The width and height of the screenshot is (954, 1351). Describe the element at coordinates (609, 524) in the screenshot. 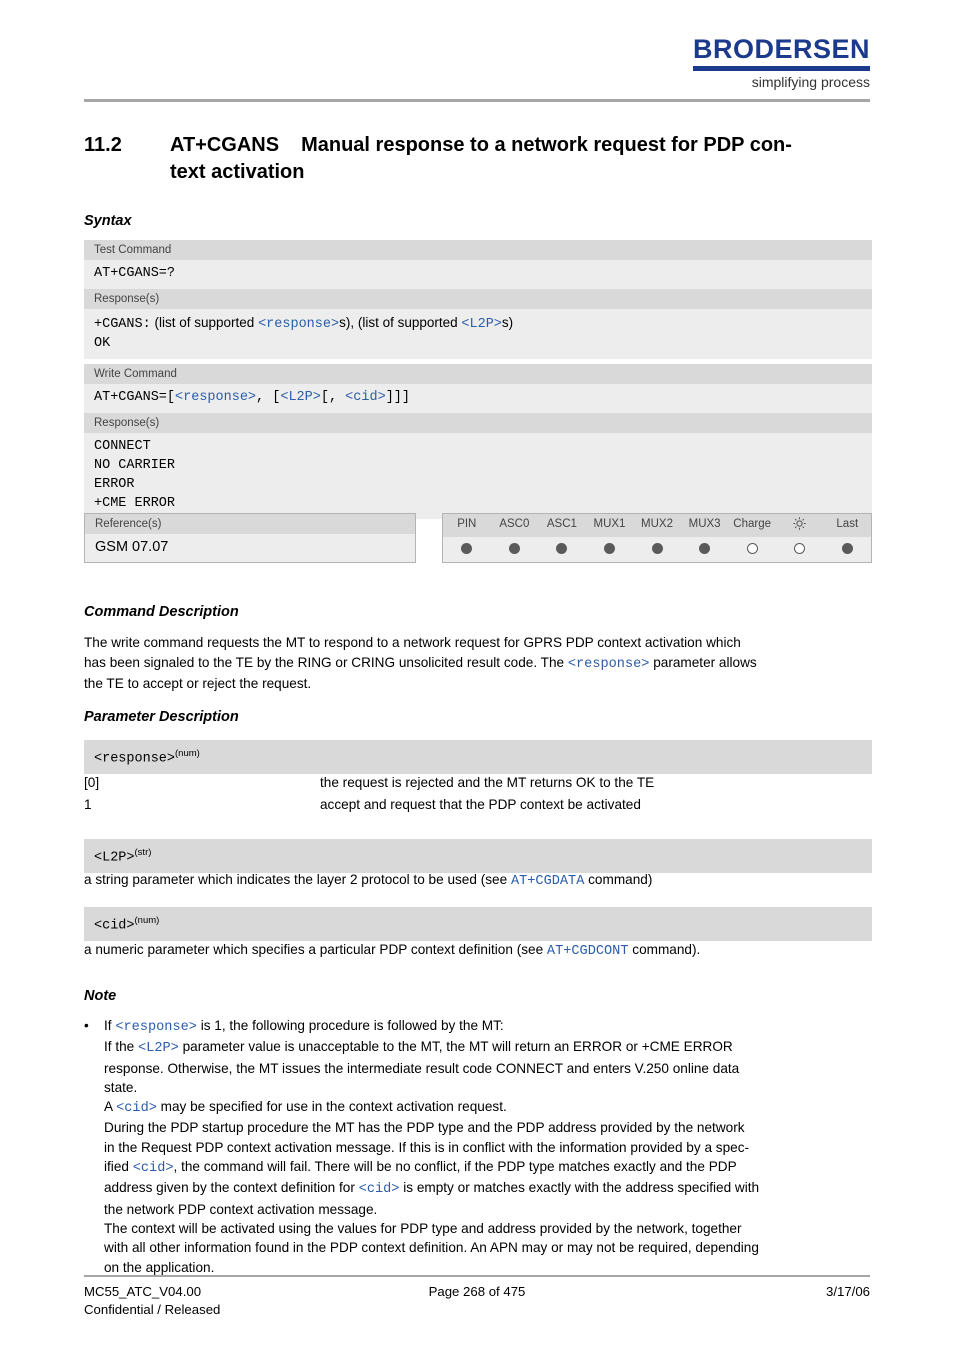

I see `capability-header-mux1: MUX1` at that location.